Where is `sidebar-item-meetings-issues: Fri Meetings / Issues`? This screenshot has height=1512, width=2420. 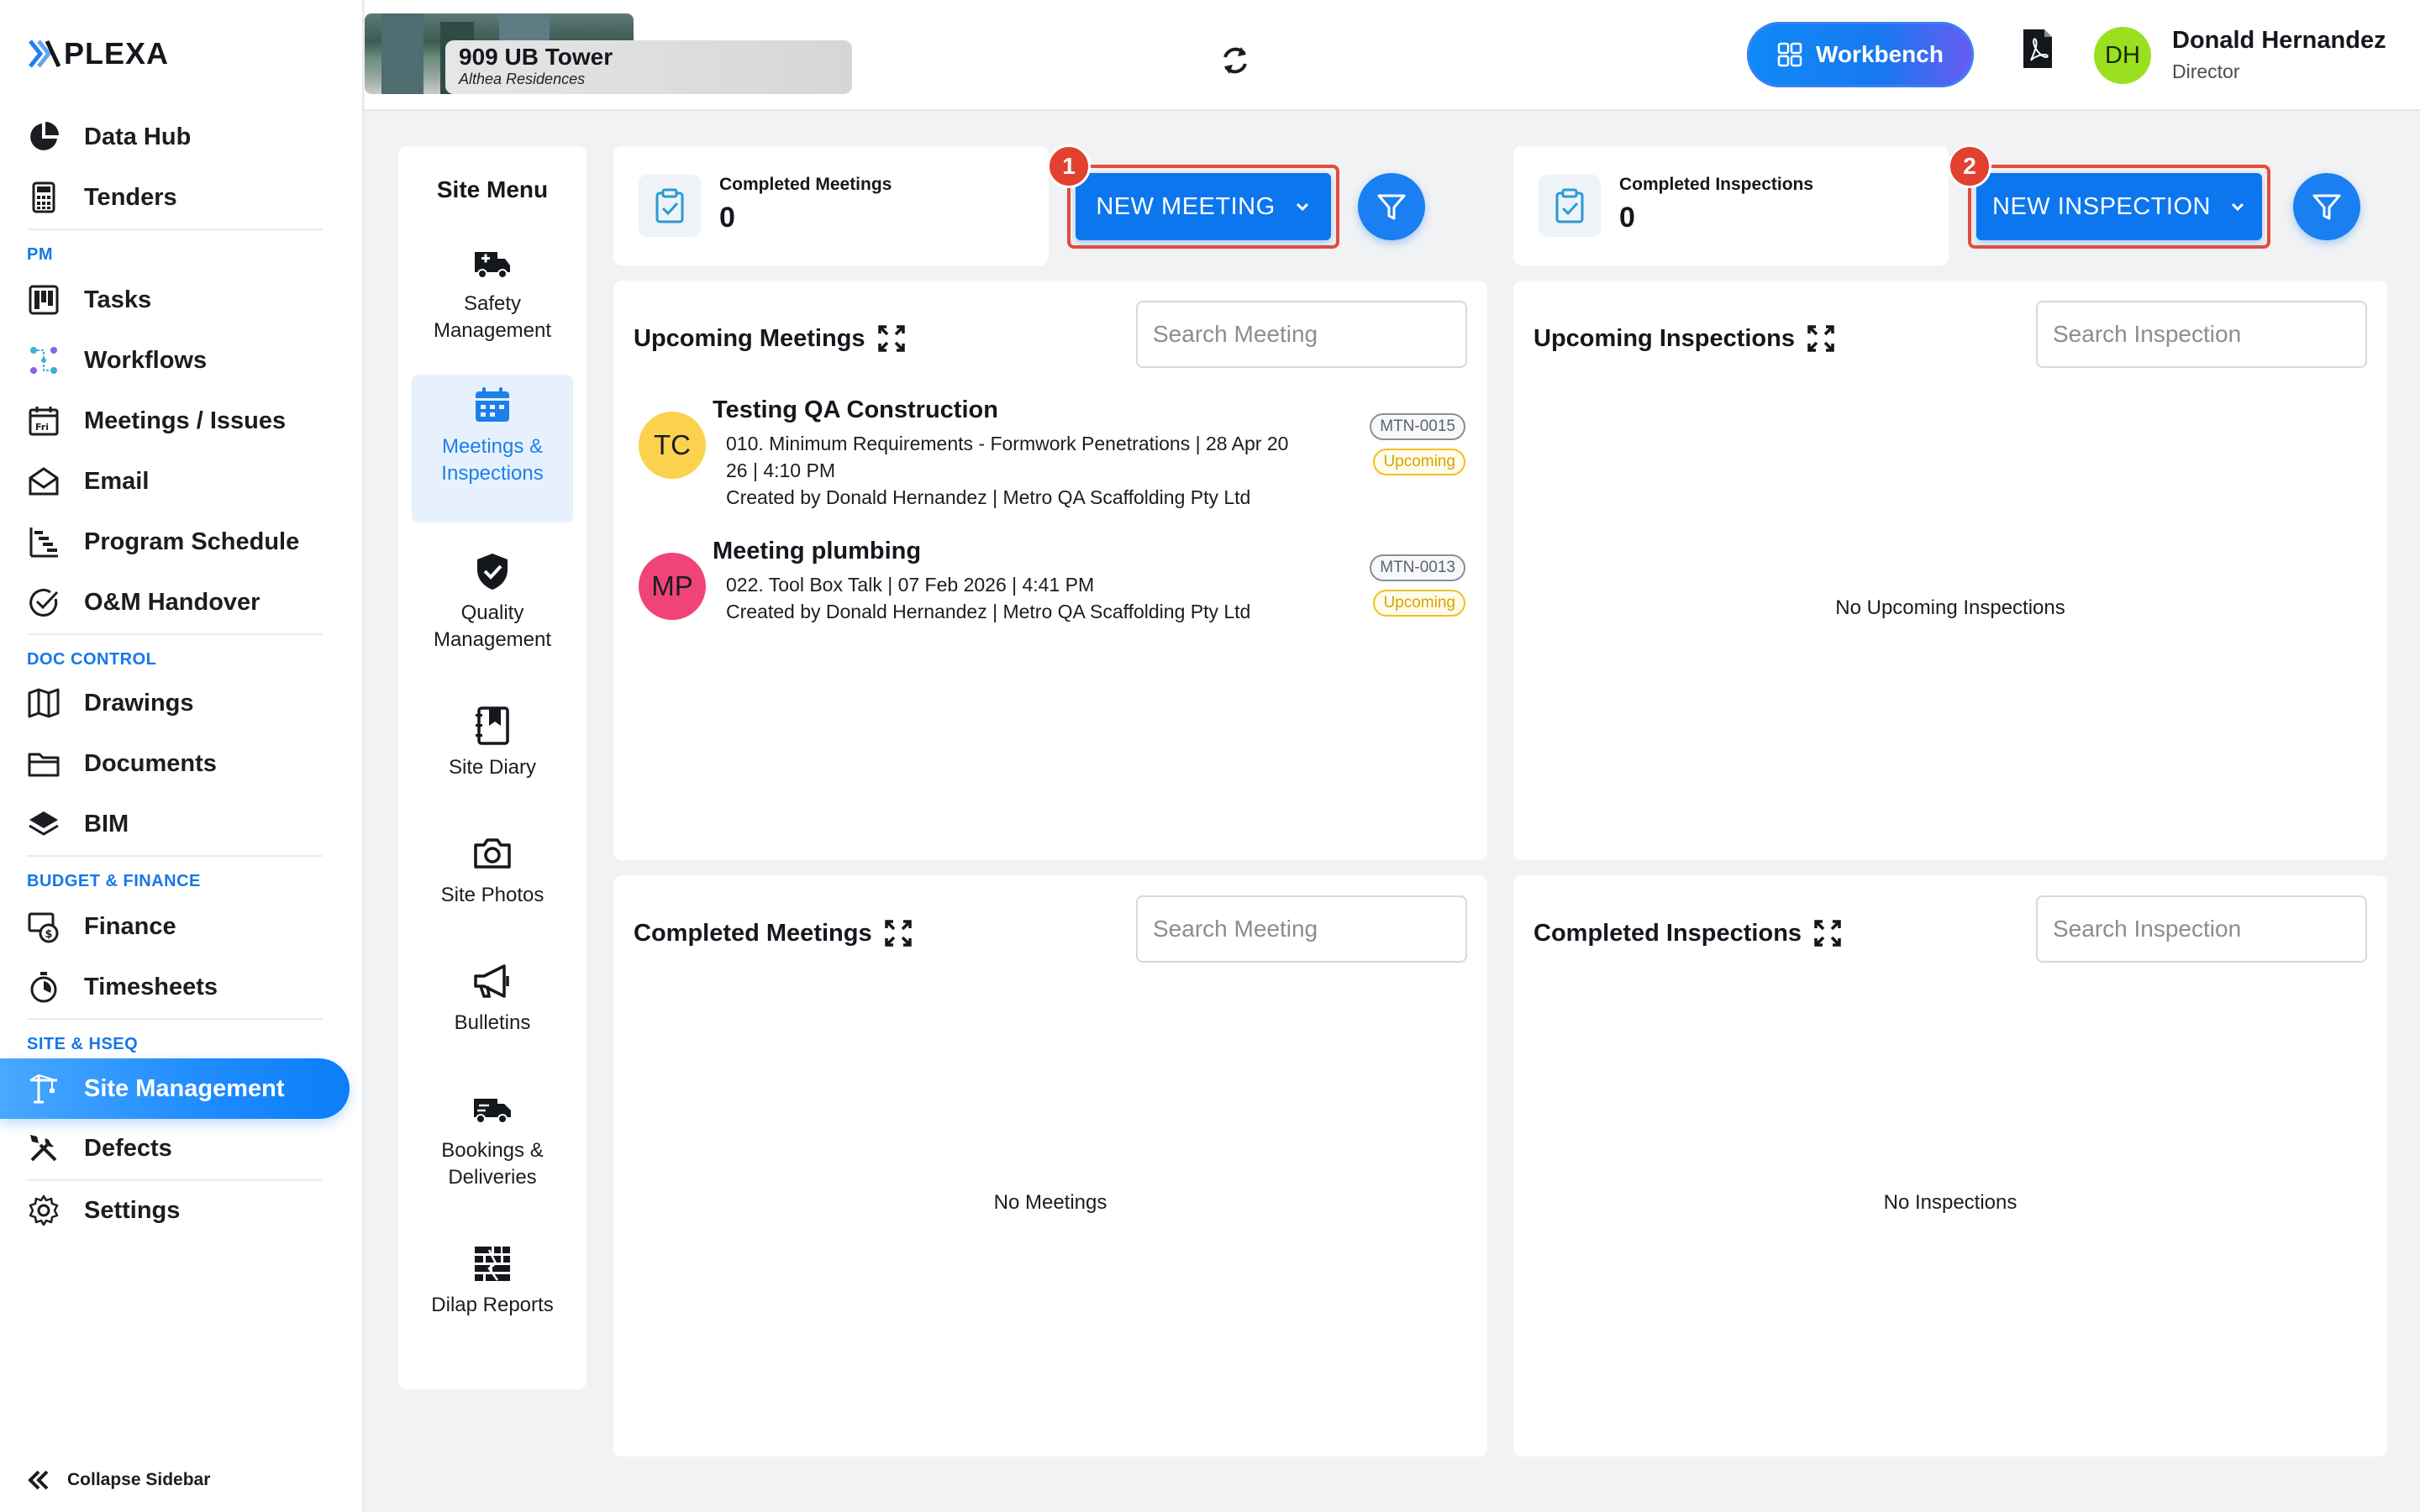
sidebar-item-meetings-issues: Fri Meetings / Issues is located at coordinates (176, 421).